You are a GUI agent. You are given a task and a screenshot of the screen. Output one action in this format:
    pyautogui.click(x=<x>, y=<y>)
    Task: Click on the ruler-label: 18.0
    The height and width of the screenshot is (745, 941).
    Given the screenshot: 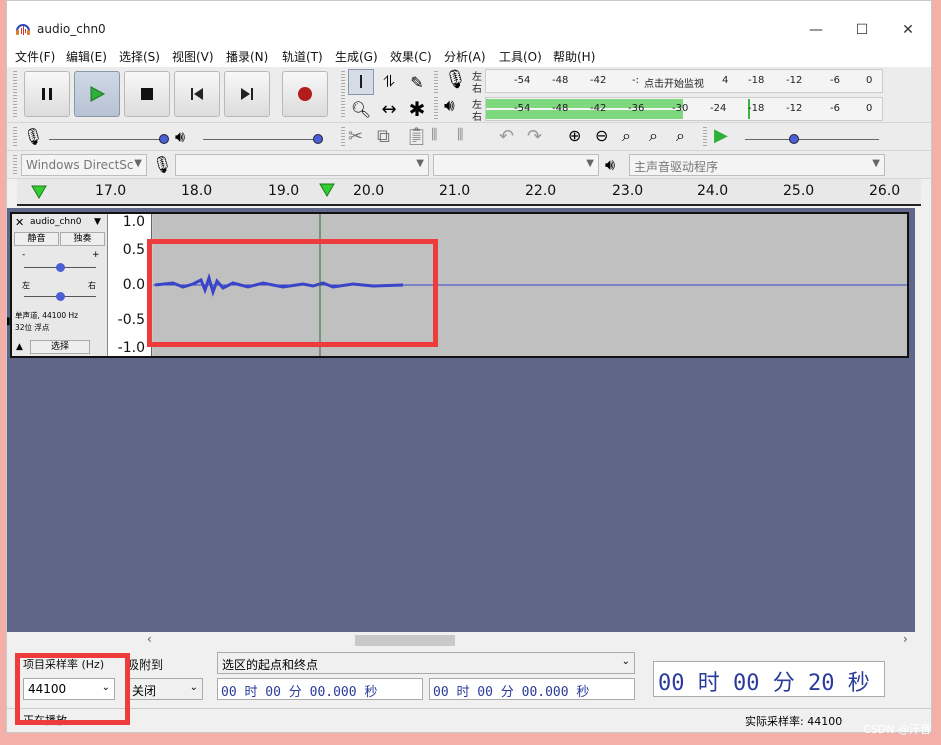 What is the action you would take?
    pyautogui.click(x=197, y=191)
    